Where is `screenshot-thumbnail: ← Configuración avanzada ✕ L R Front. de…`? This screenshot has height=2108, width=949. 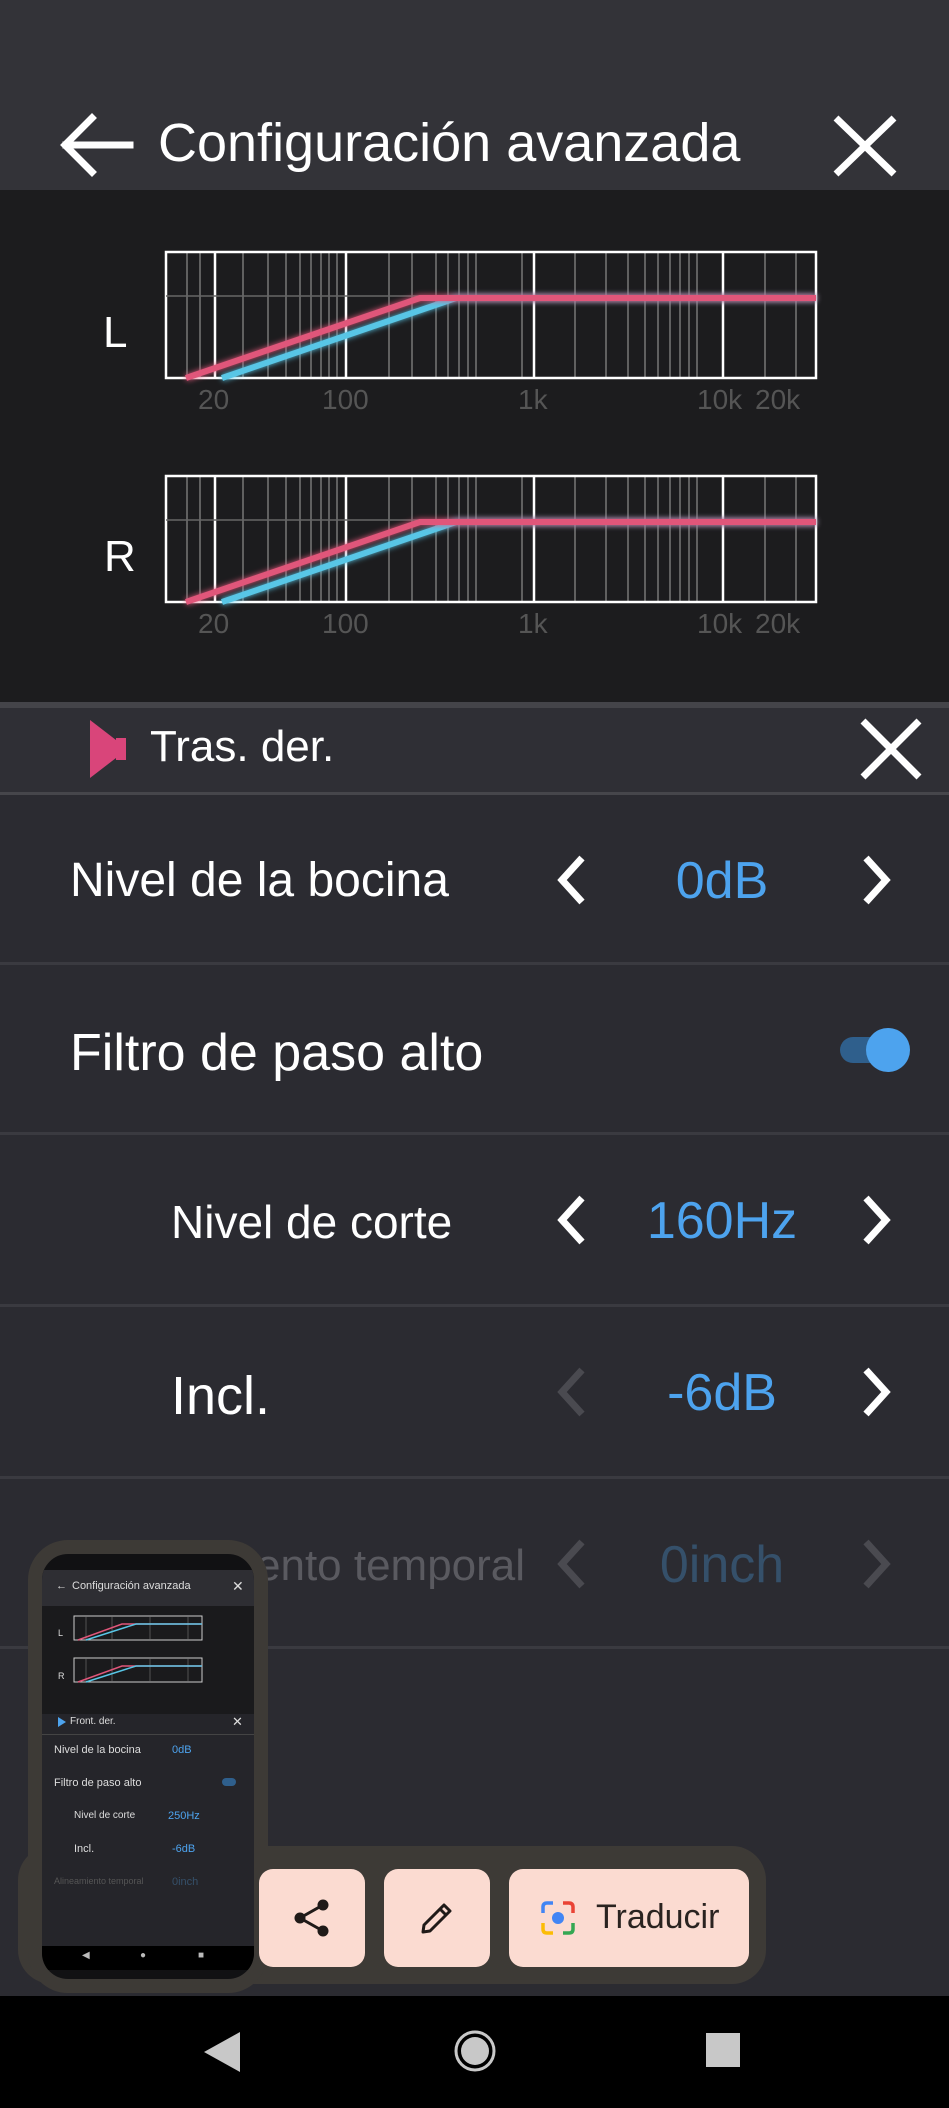 screenshot-thumbnail: ← Configuración avanzada ✕ L R Front. de… is located at coordinates (148, 1766).